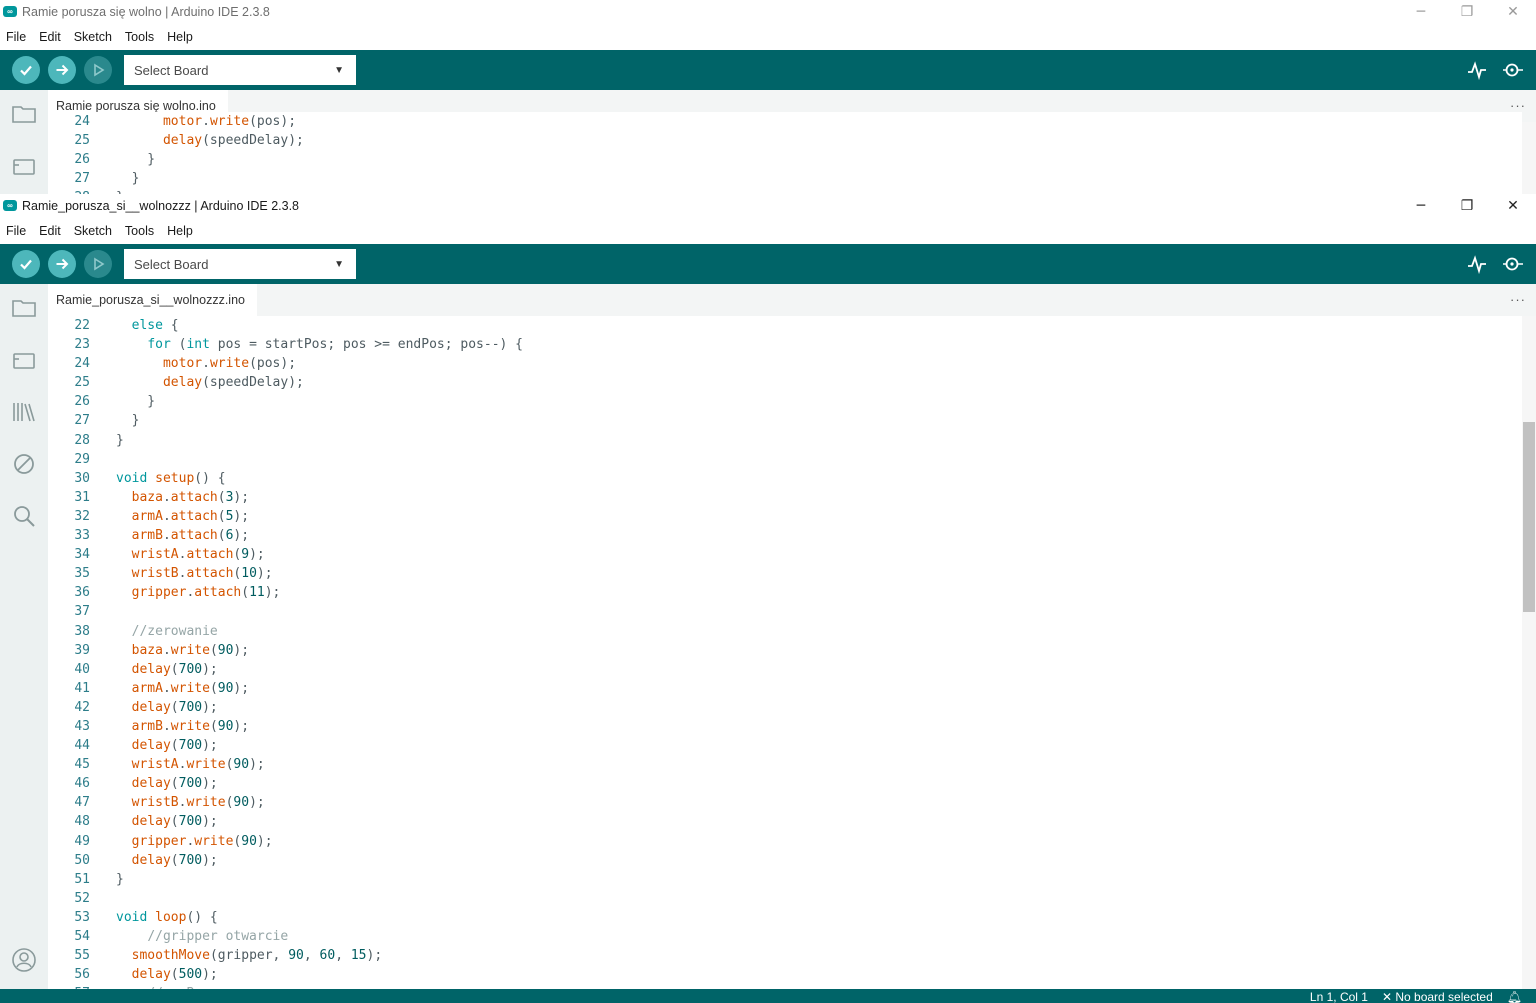  I want to click on scrollbar-thumb, so click(1529, 517).